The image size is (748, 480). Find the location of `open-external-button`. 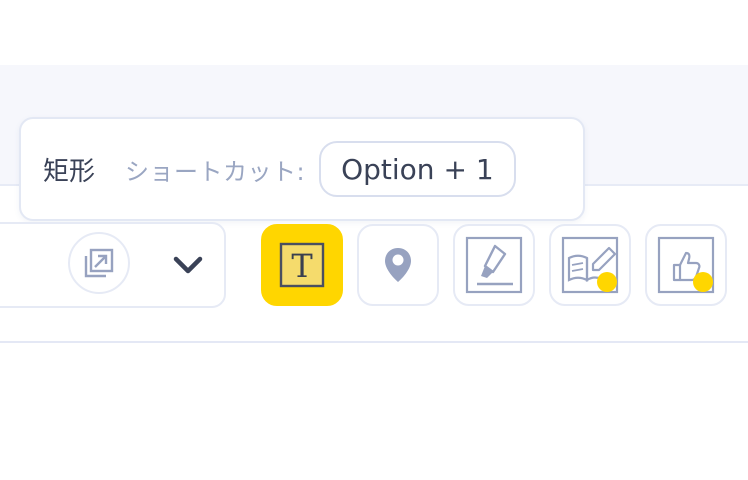

open-external-button is located at coordinates (99, 263).